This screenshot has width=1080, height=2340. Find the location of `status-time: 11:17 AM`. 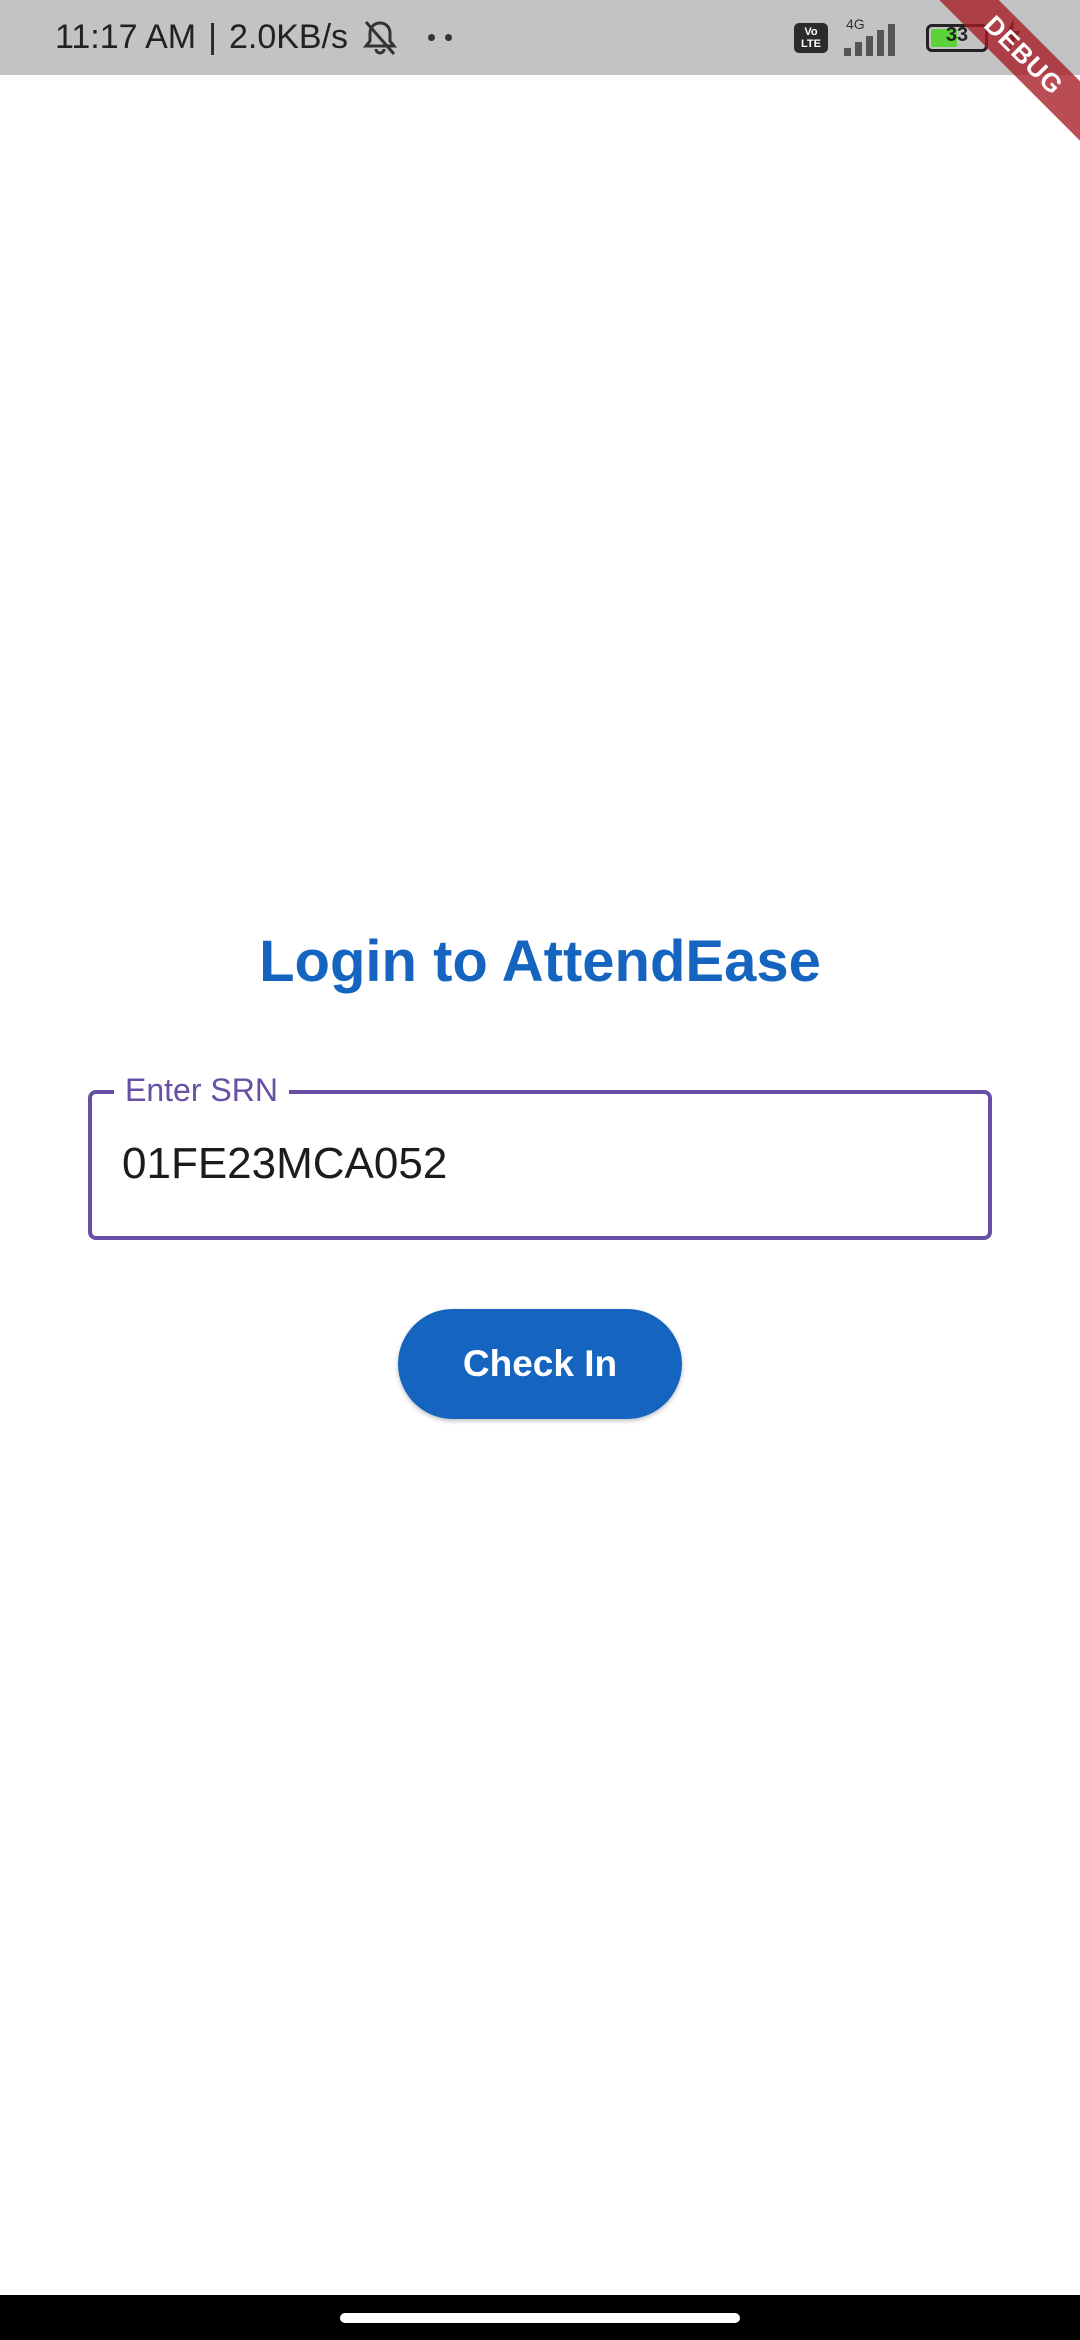

status-time: 11:17 AM is located at coordinates (126, 37).